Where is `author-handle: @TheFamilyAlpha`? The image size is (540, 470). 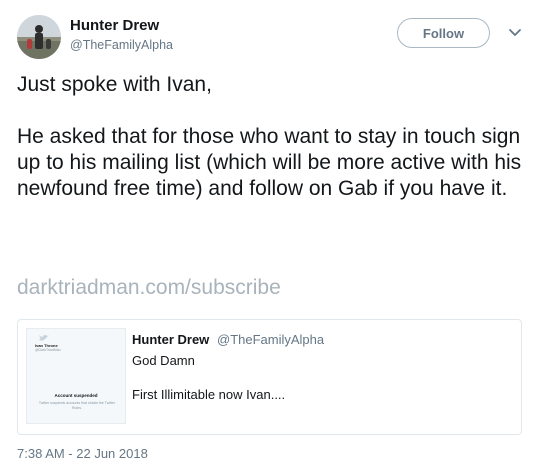 author-handle: @TheFamilyAlpha is located at coordinates (121, 45).